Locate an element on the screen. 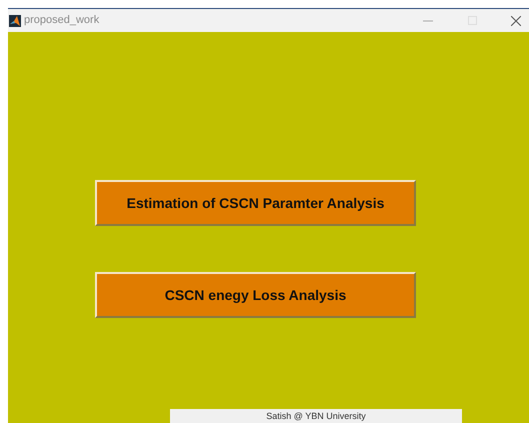  footer-text: Satish @ YBN University is located at coordinates (316, 416).